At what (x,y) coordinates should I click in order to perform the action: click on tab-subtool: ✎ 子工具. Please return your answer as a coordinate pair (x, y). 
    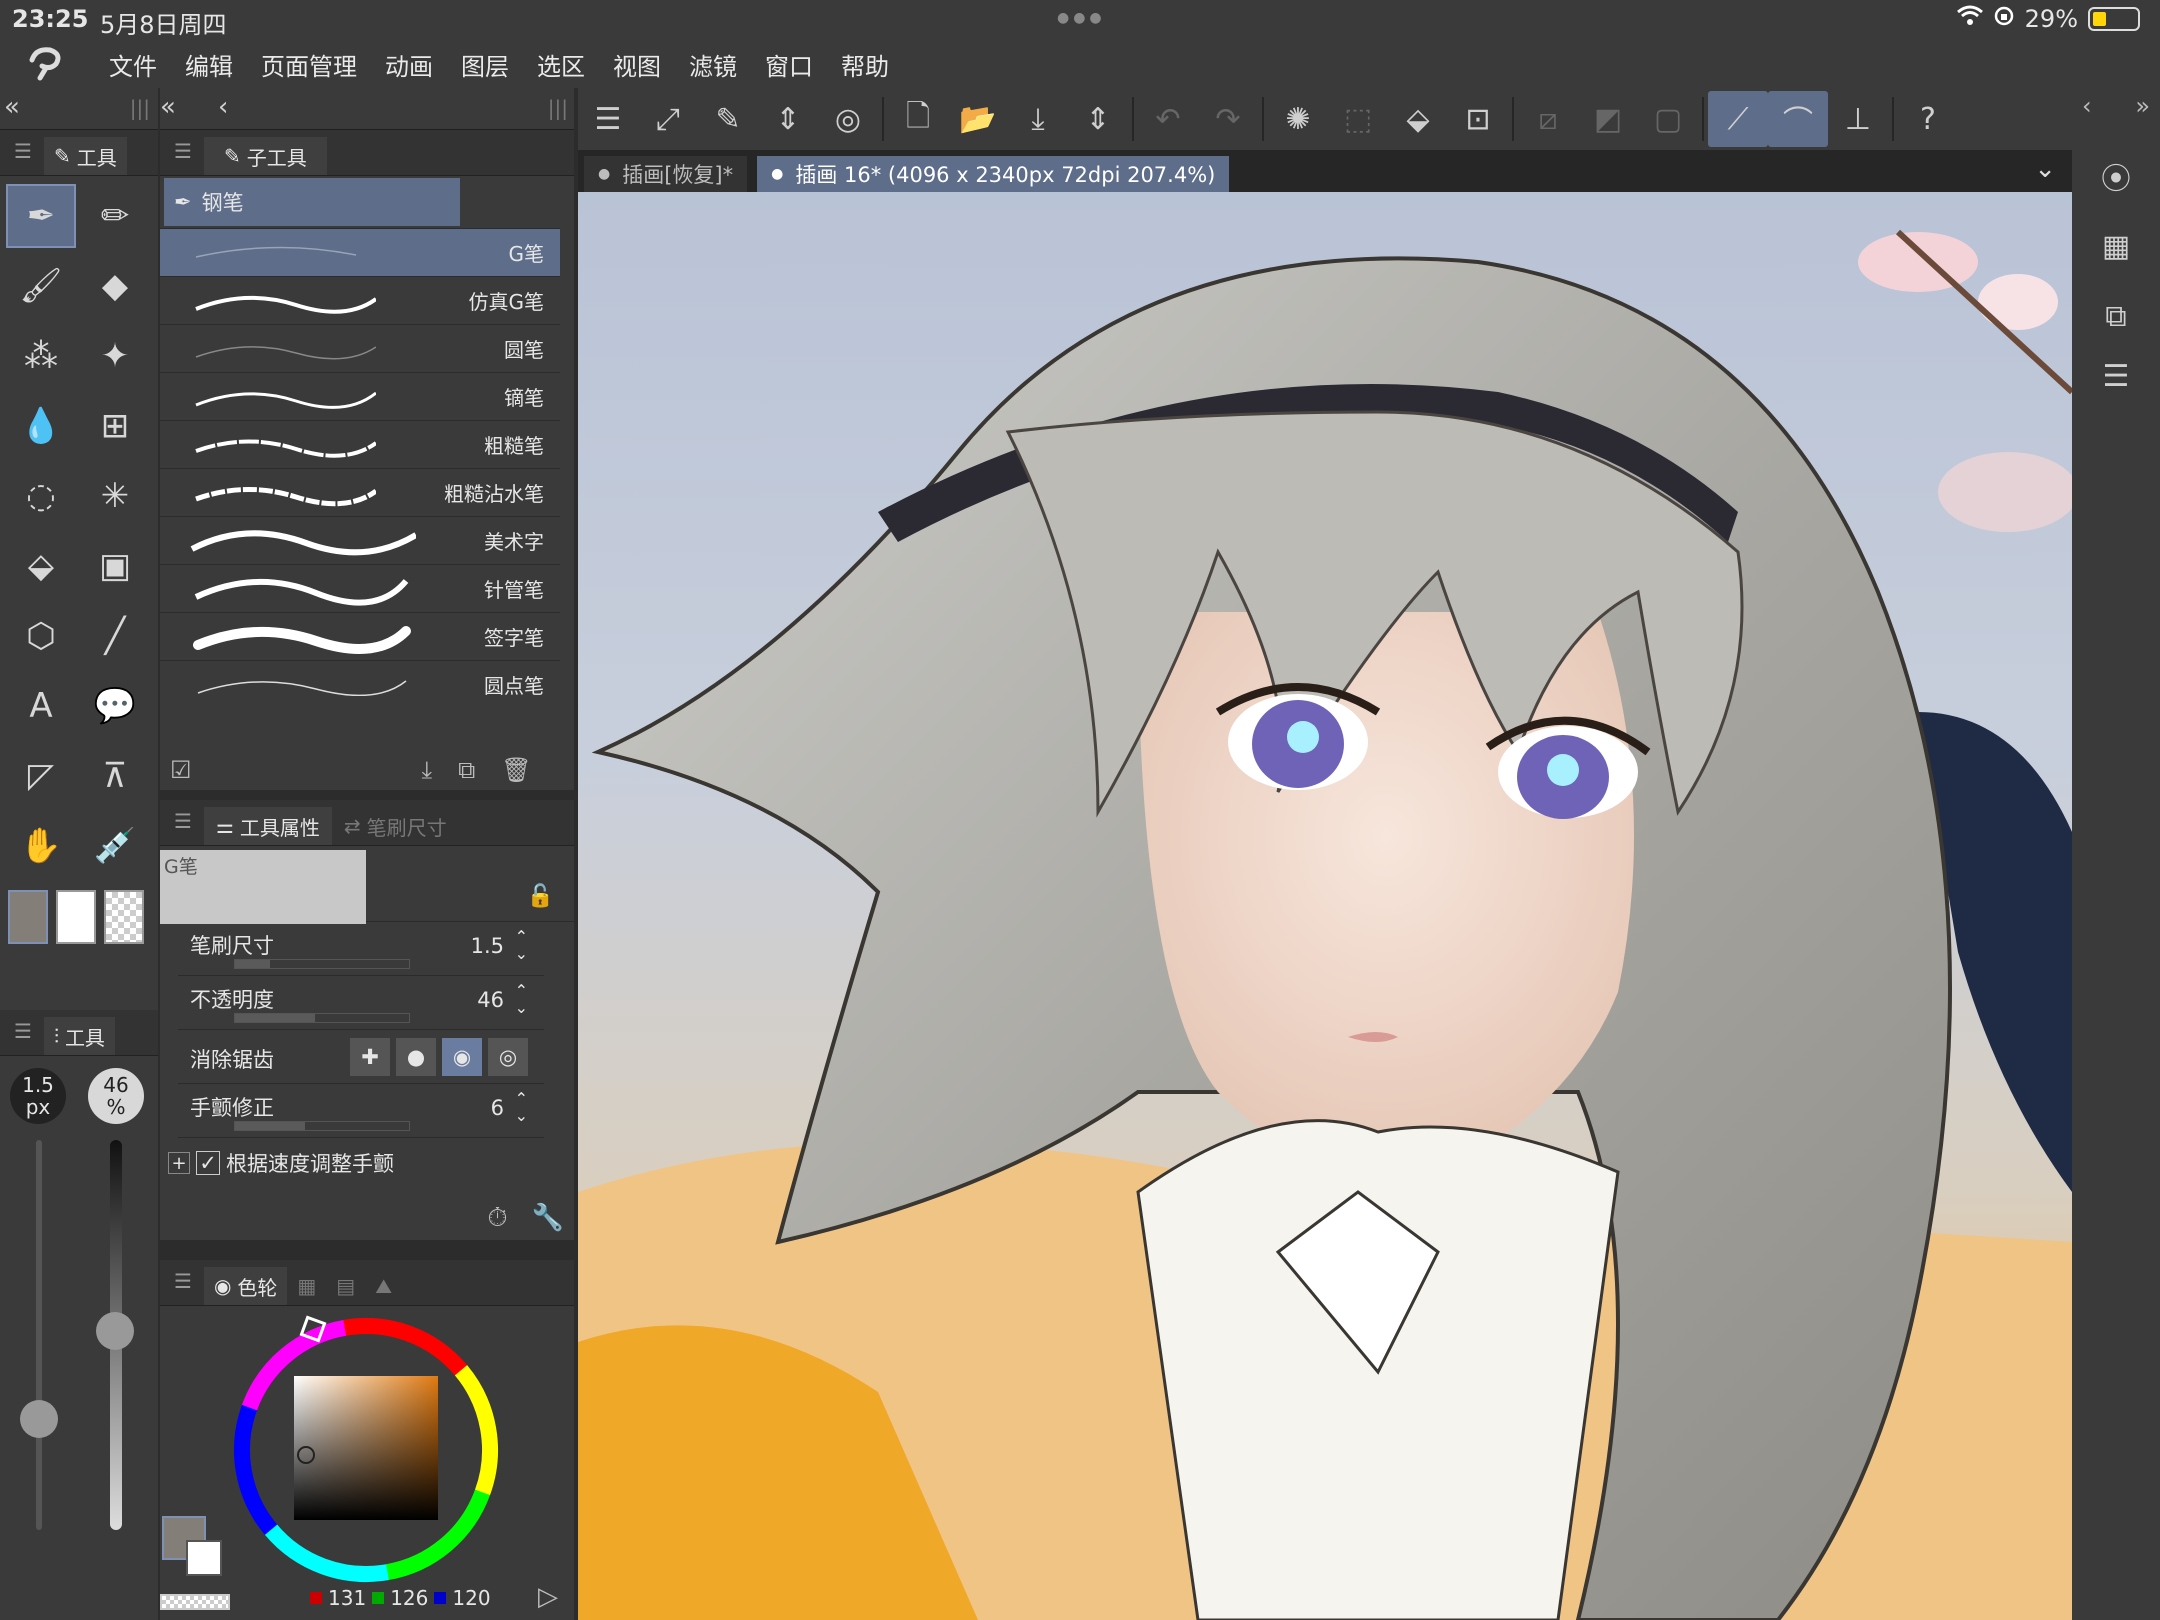
    Looking at the image, I should click on (265, 156).